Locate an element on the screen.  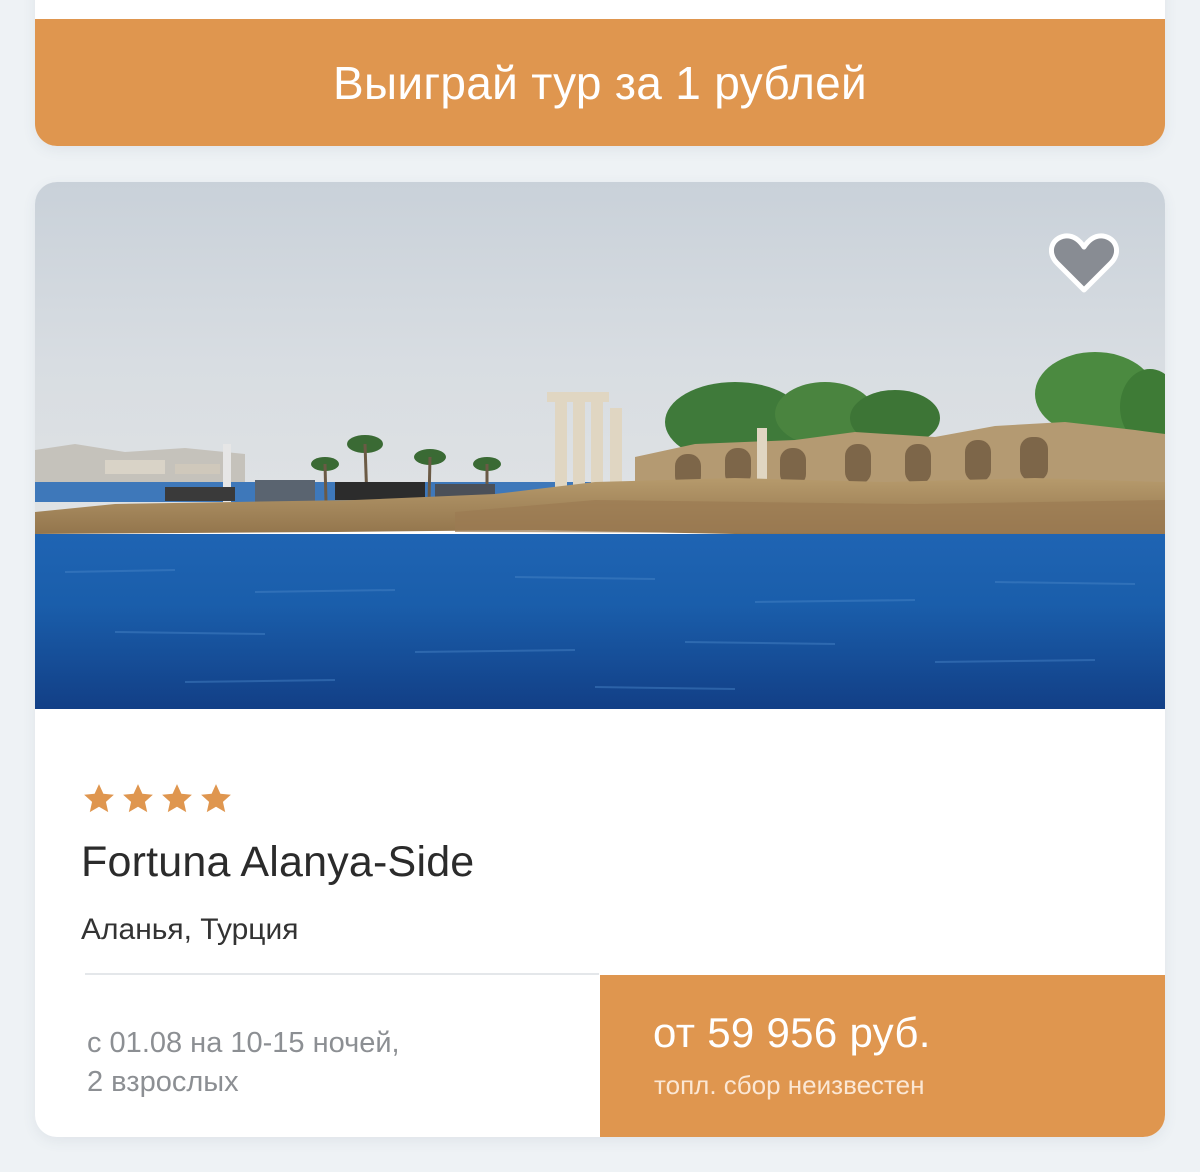
promo-card: Выиграй тур за 1 рублей is located at coordinates (600, 73).